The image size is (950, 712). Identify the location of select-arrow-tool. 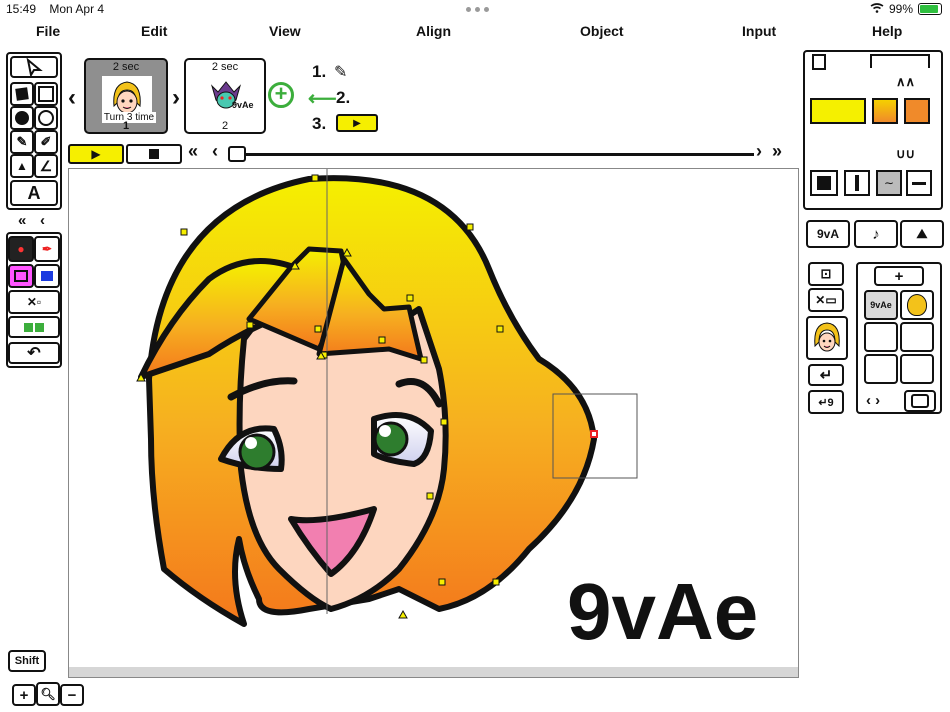
(34, 67).